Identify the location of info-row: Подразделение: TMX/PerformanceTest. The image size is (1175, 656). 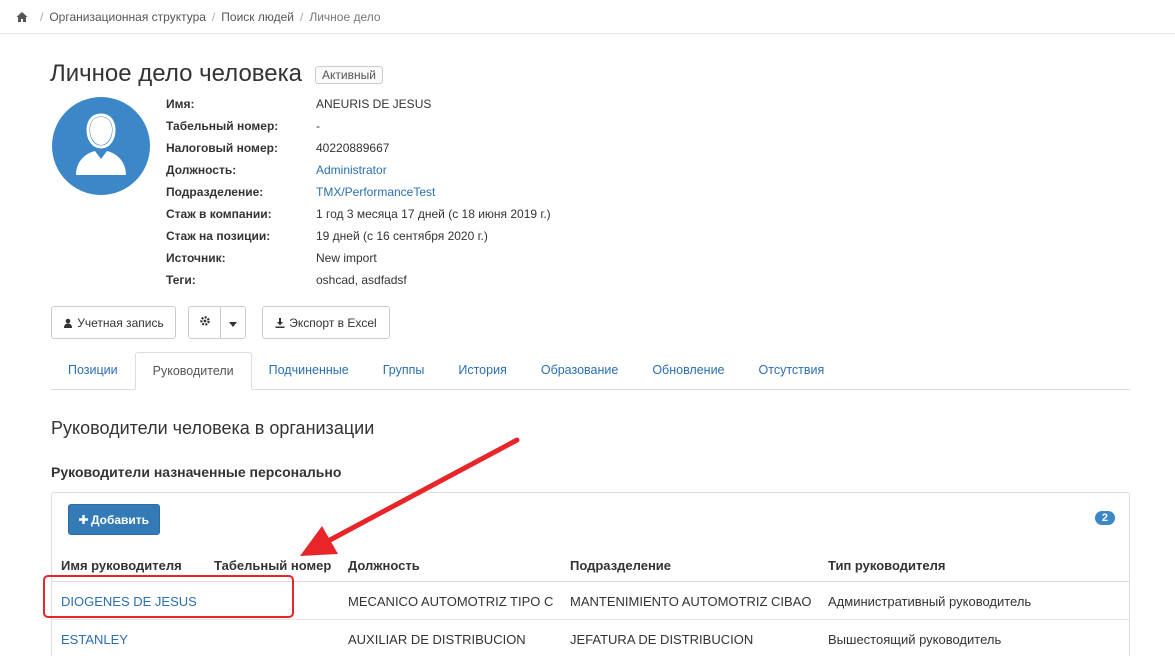
(358, 192).